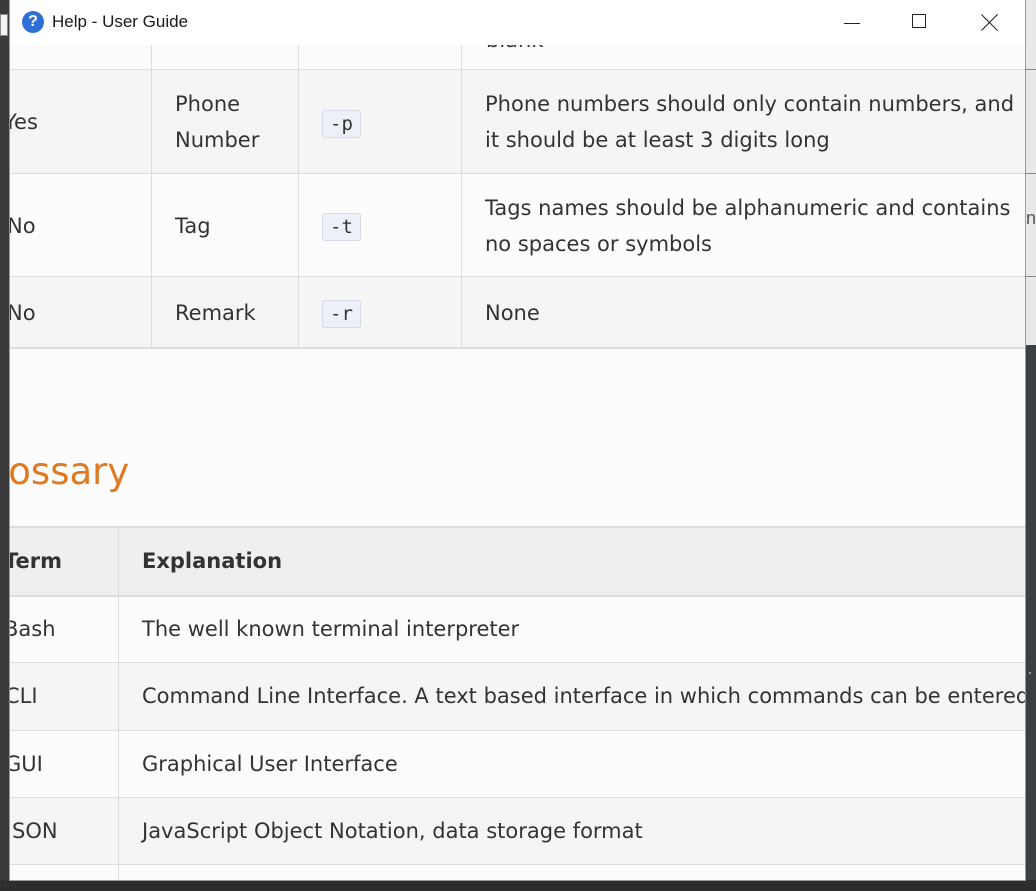 Image resolution: width=1036 pixels, height=891 pixels. What do you see at coordinates (331, 629) in the screenshot?
I see `glossary-explanation: The well known terminal interpreter` at bounding box center [331, 629].